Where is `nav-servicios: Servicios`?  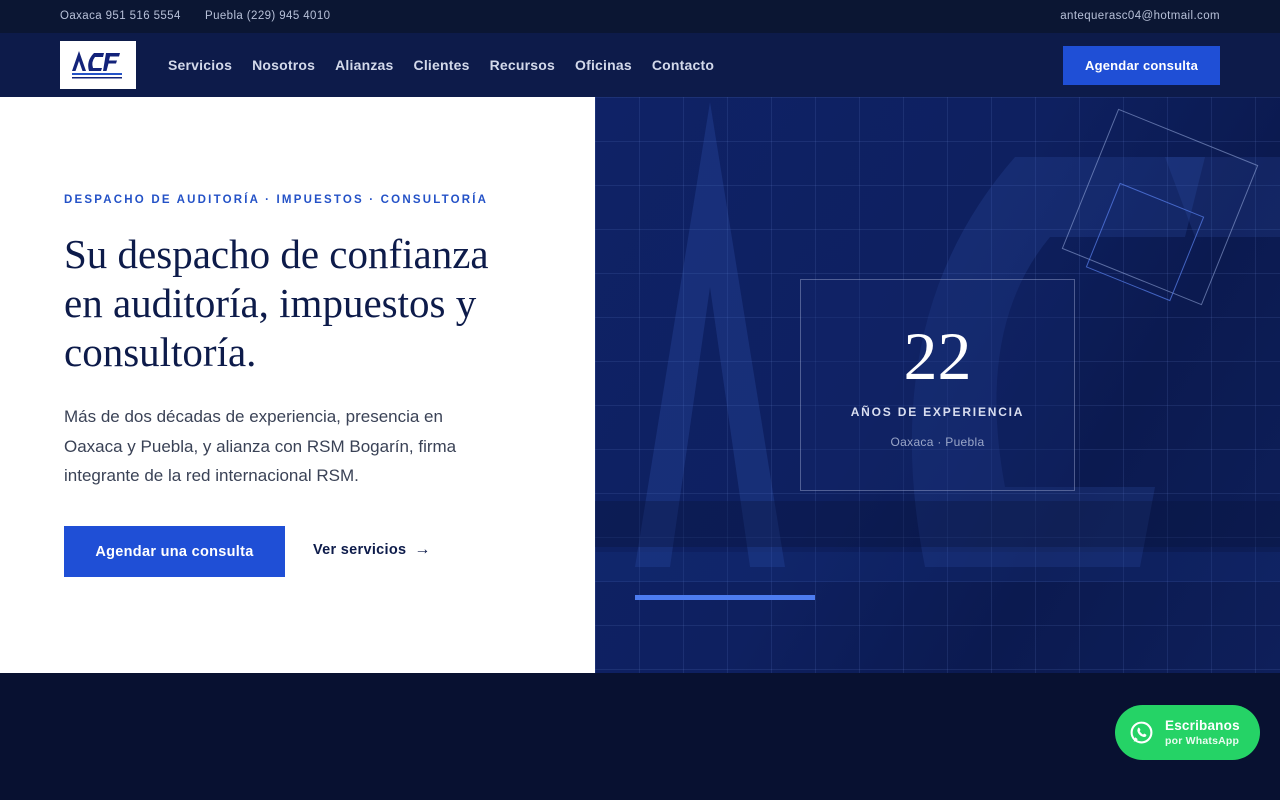
nav-servicios: Servicios is located at coordinates (200, 65).